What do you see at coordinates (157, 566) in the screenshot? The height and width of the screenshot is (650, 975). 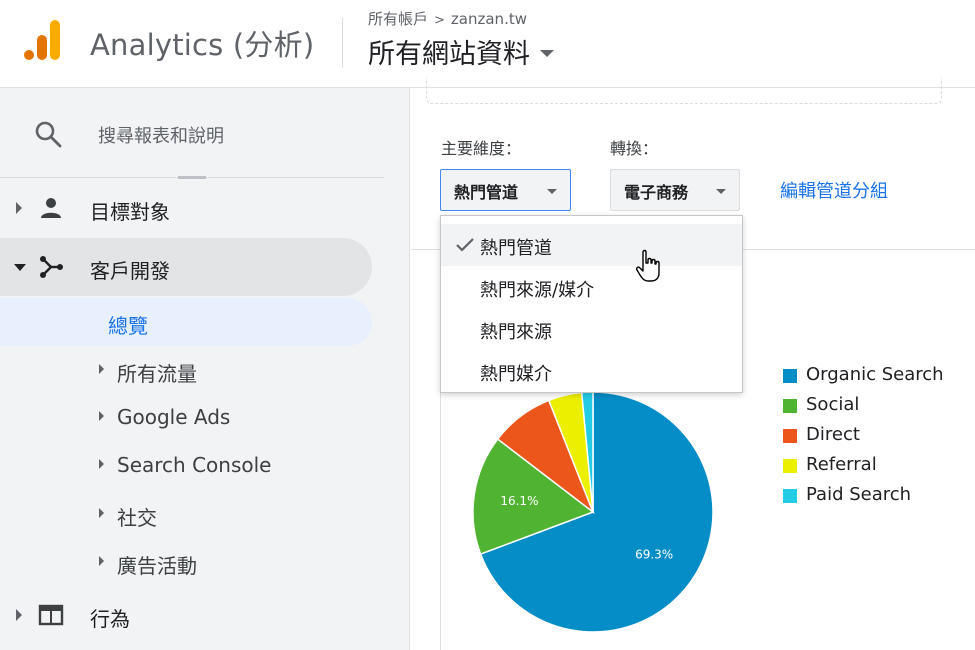 I see `sidebar-subitem-label: 廣告活動` at bounding box center [157, 566].